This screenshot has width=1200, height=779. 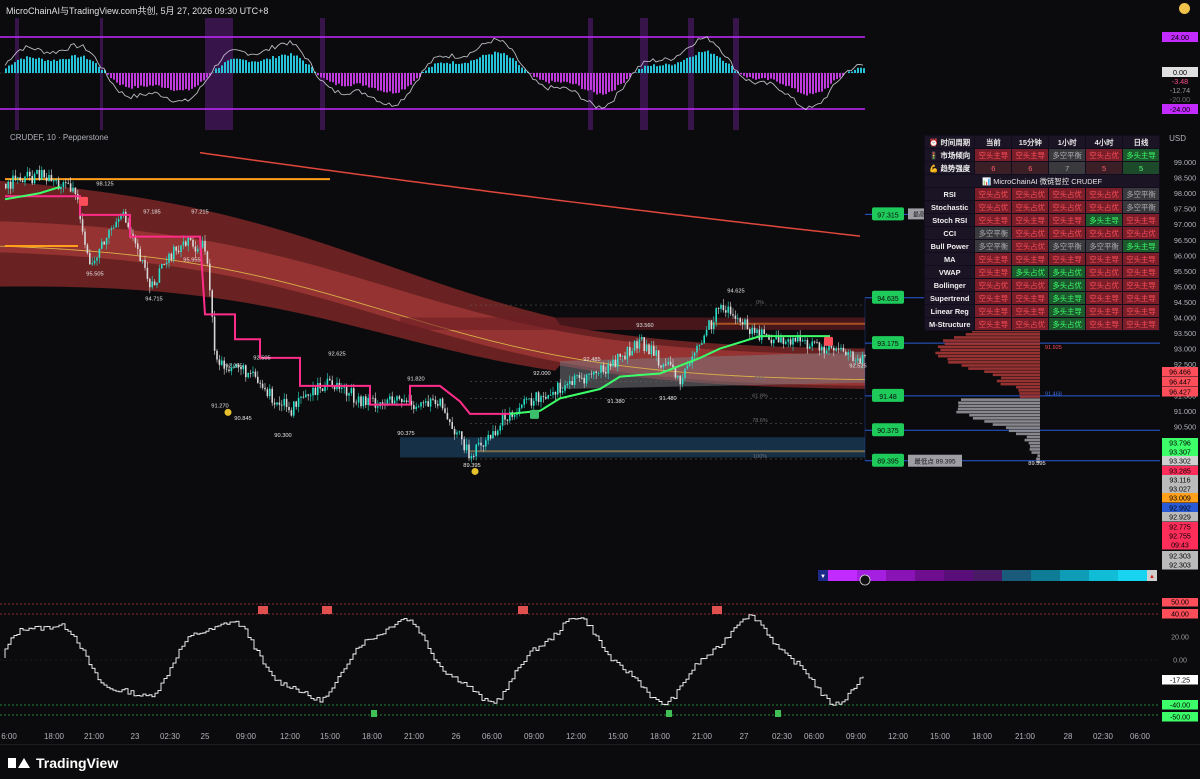 What do you see at coordinates (1180, 90) in the screenshot?
I see `top-osc-label-v2: -12.74` at bounding box center [1180, 90].